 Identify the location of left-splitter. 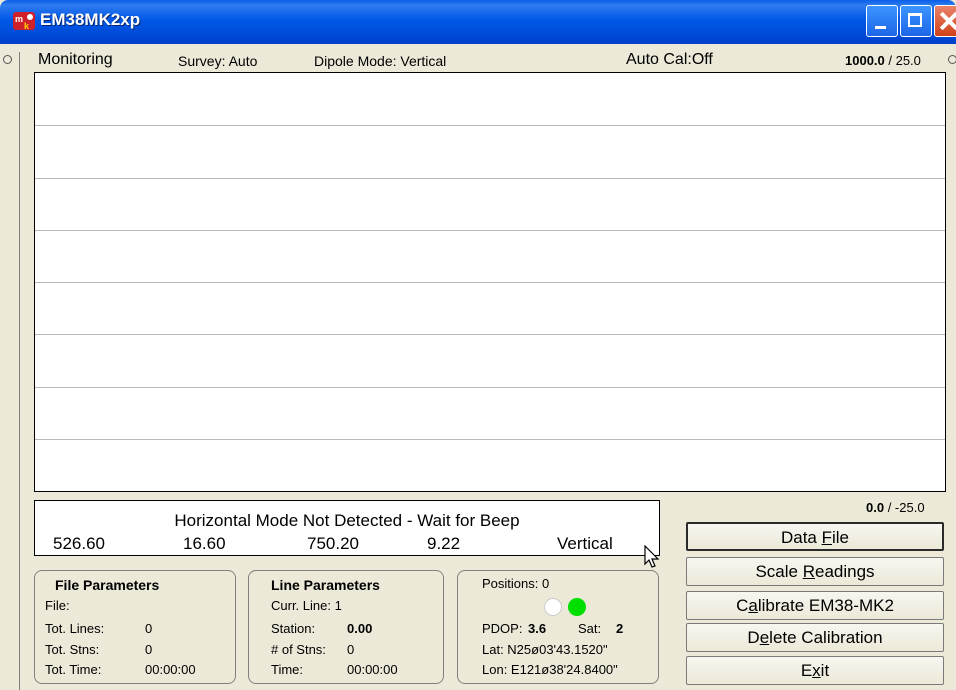
(19, 371).